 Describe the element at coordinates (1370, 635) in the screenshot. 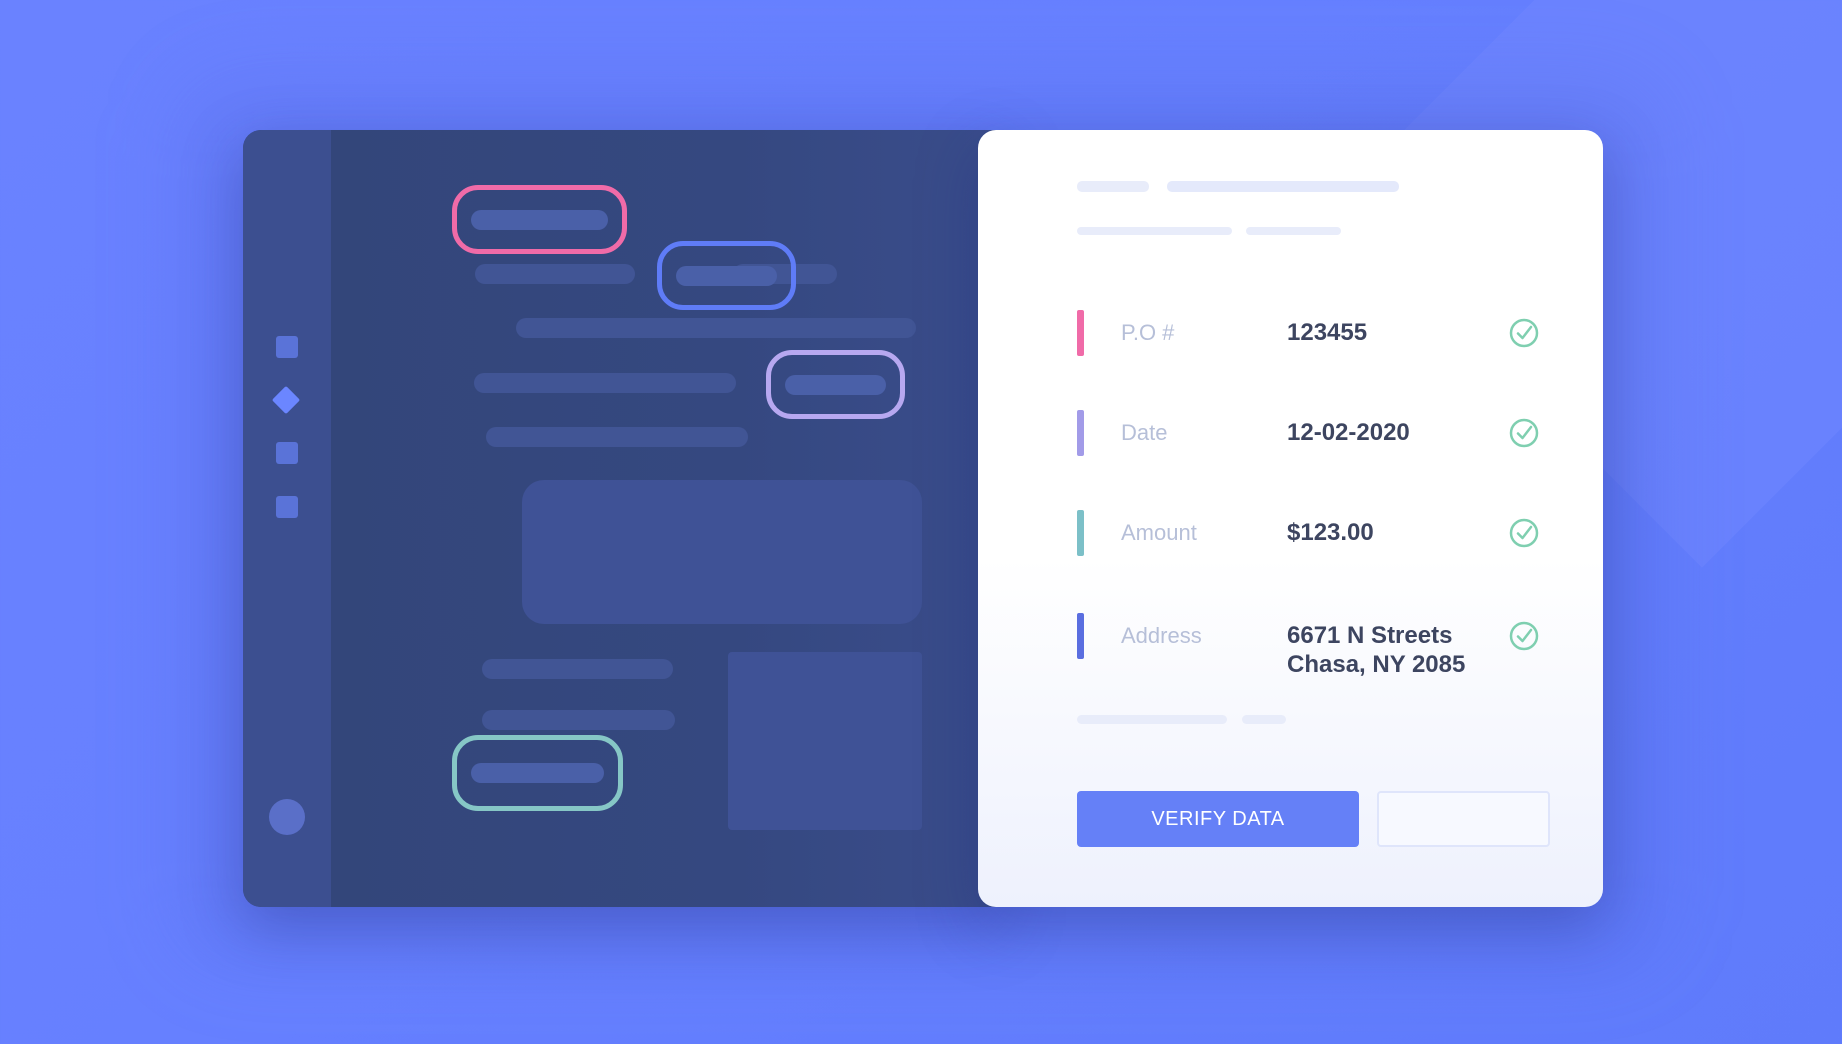

I see `address-line-1: 6671 N Streets` at that location.